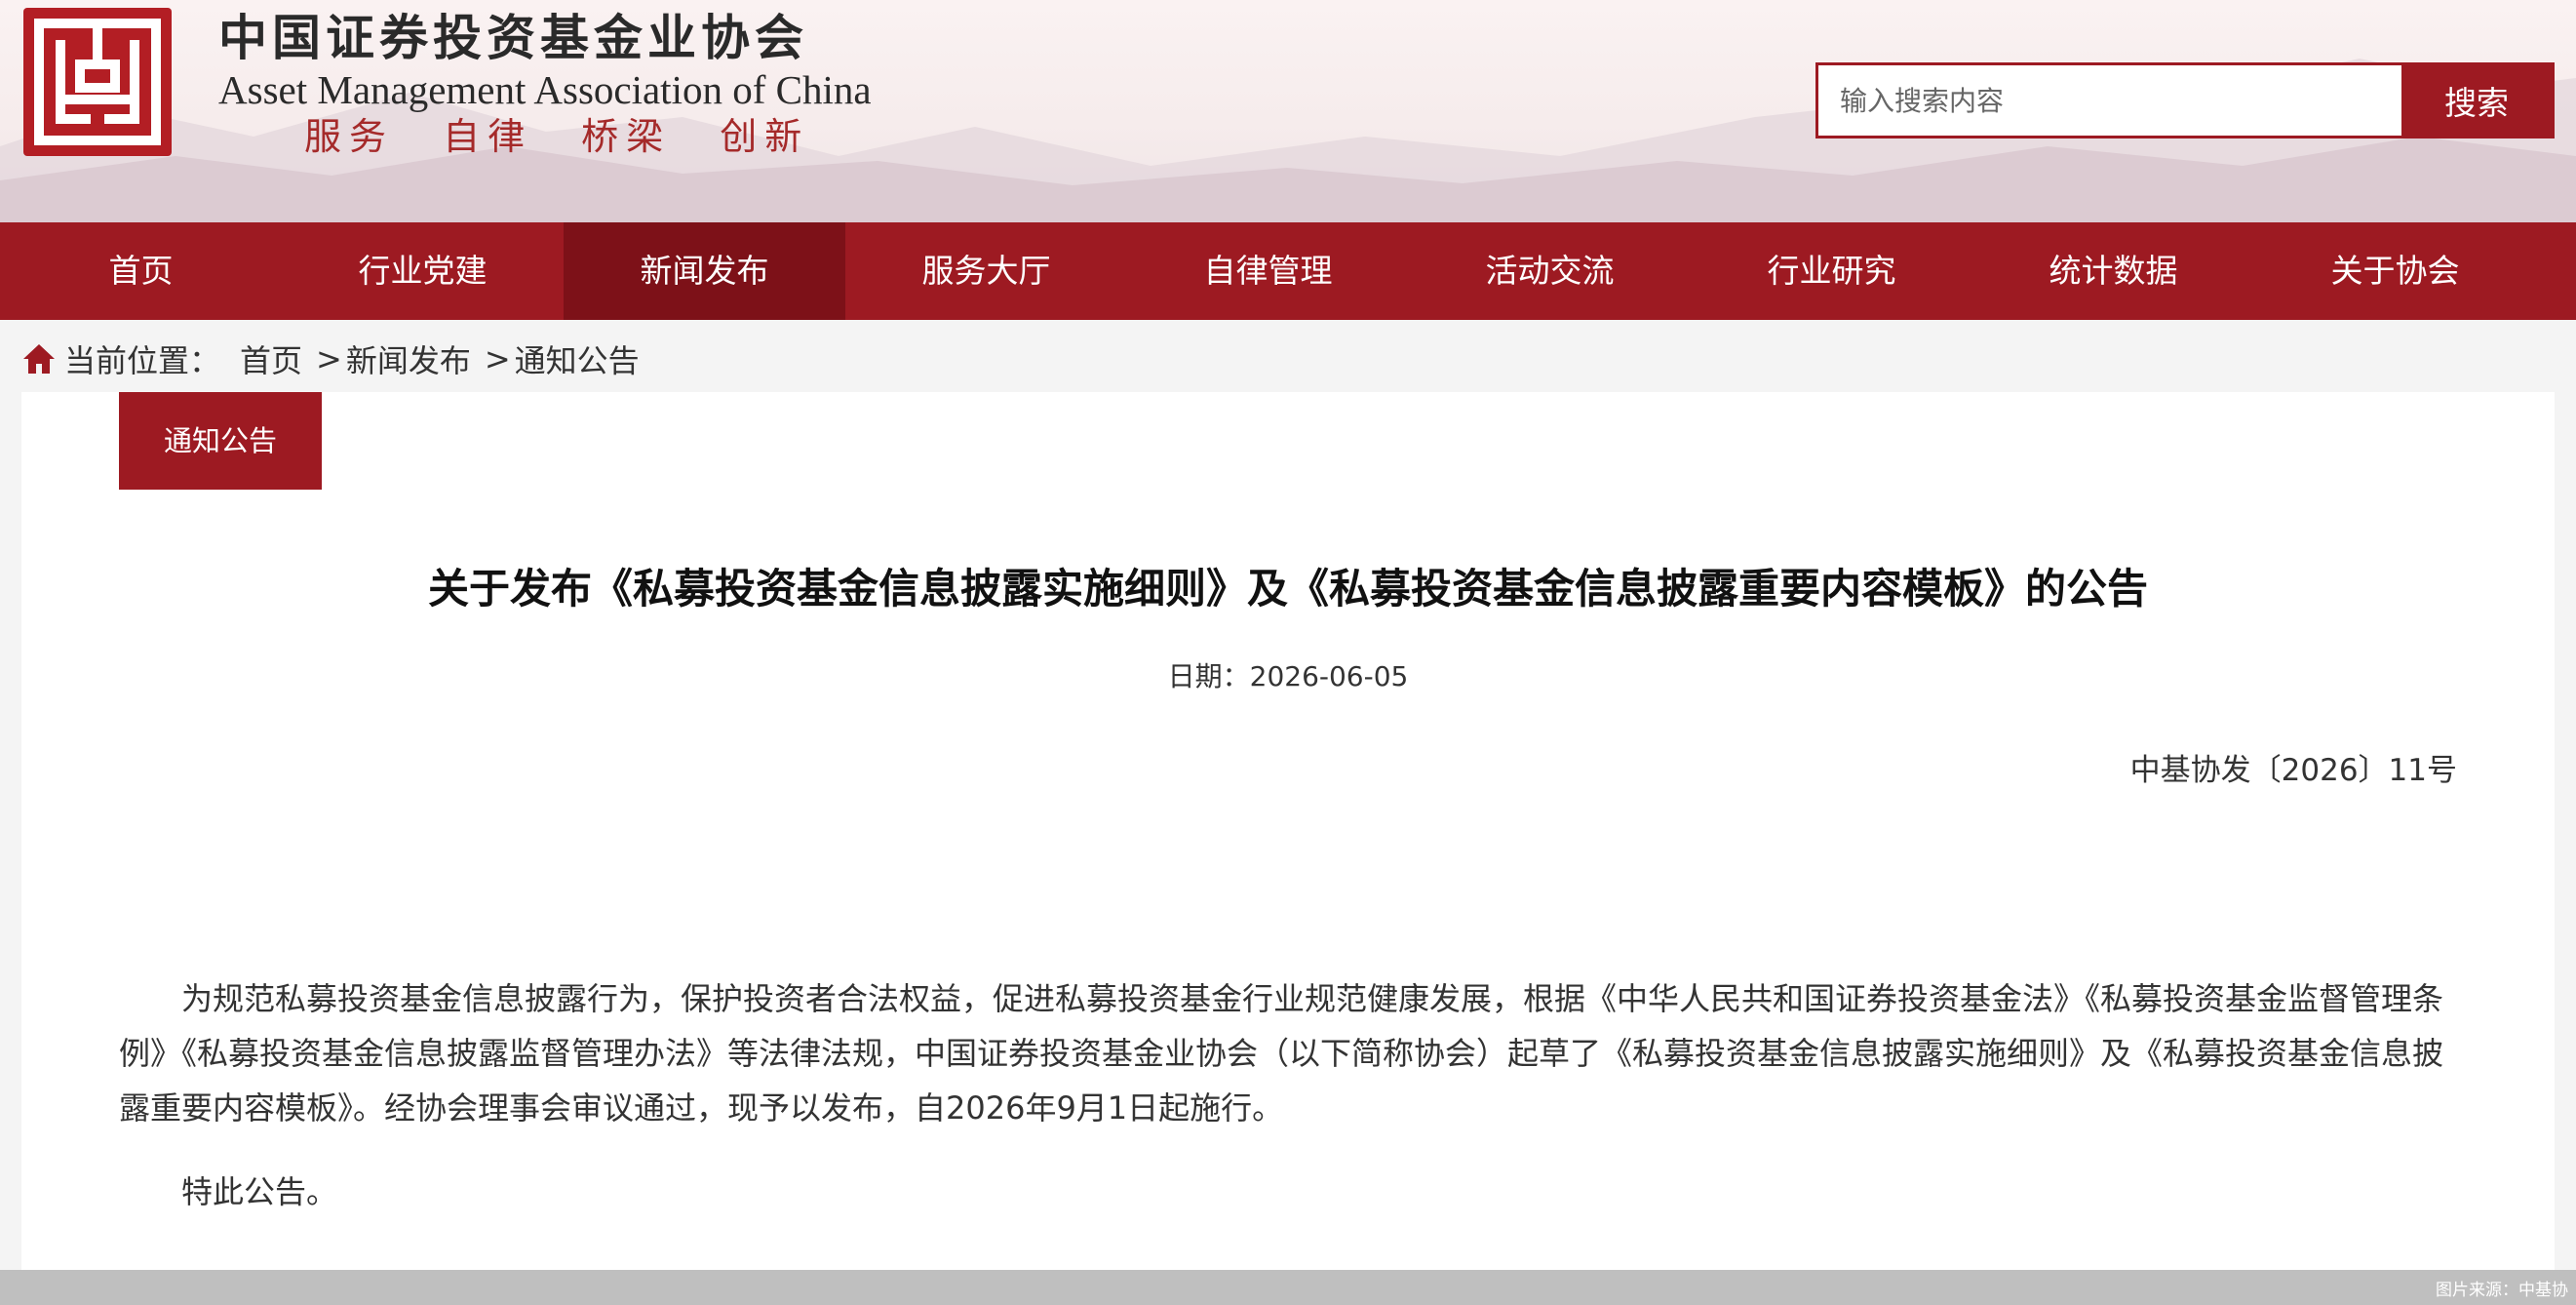  I want to click on bottom-bar: 图片来源：中基协, so click(1288, 1287).